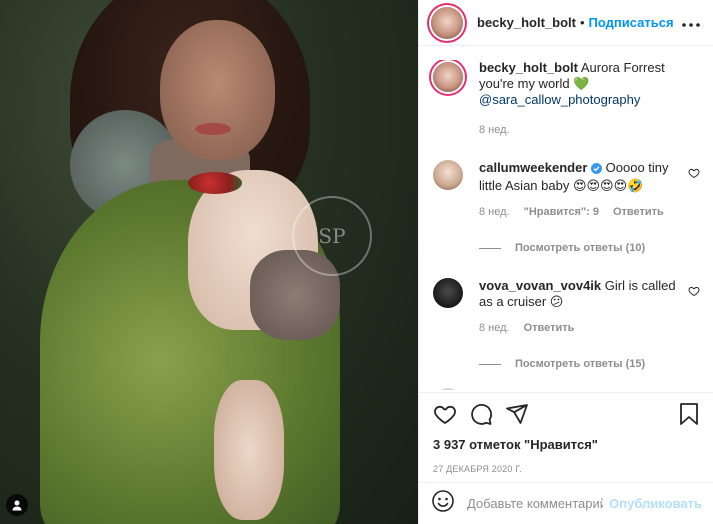 The height and width of the screenshot is (524, 713). I want to click on author-username: becky_holt_bolt, so click(526, 22).